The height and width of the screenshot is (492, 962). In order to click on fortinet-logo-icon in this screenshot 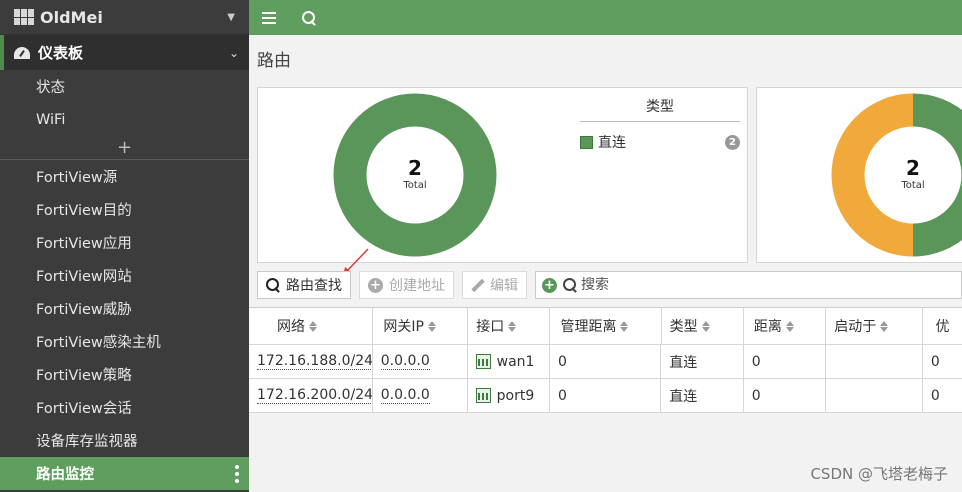, I will do `click(24, 17)`.